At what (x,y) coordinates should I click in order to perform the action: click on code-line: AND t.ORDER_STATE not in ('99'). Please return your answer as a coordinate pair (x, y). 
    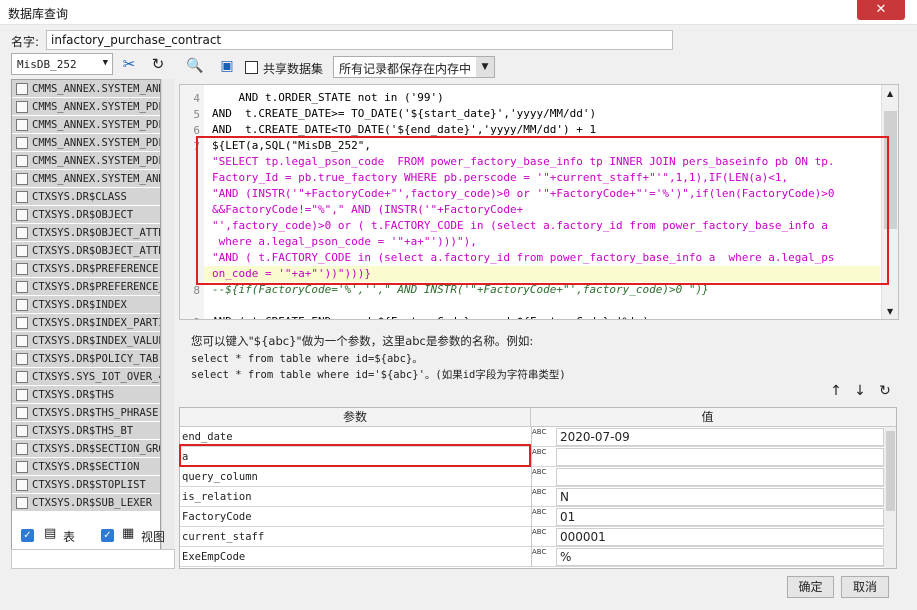
    Looking at the image, I should click on (328, 97).